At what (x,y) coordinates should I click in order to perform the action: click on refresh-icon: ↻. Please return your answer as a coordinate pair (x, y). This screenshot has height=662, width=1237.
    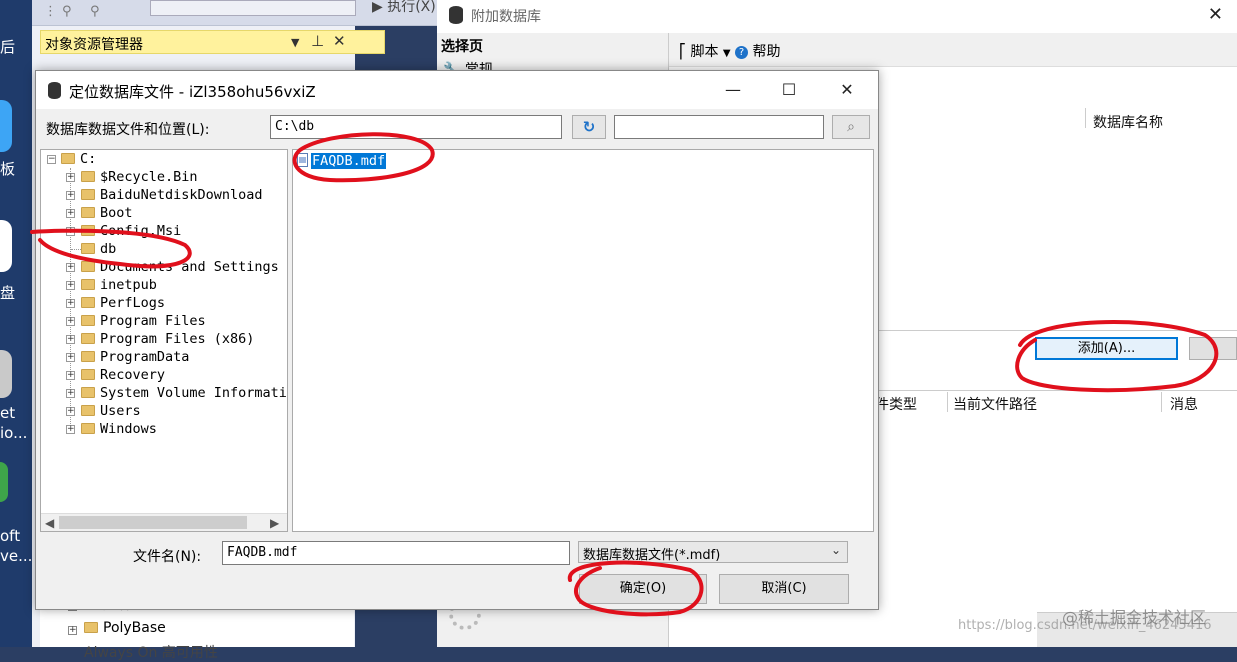
    Looking at the image, I should click on (589, 127).